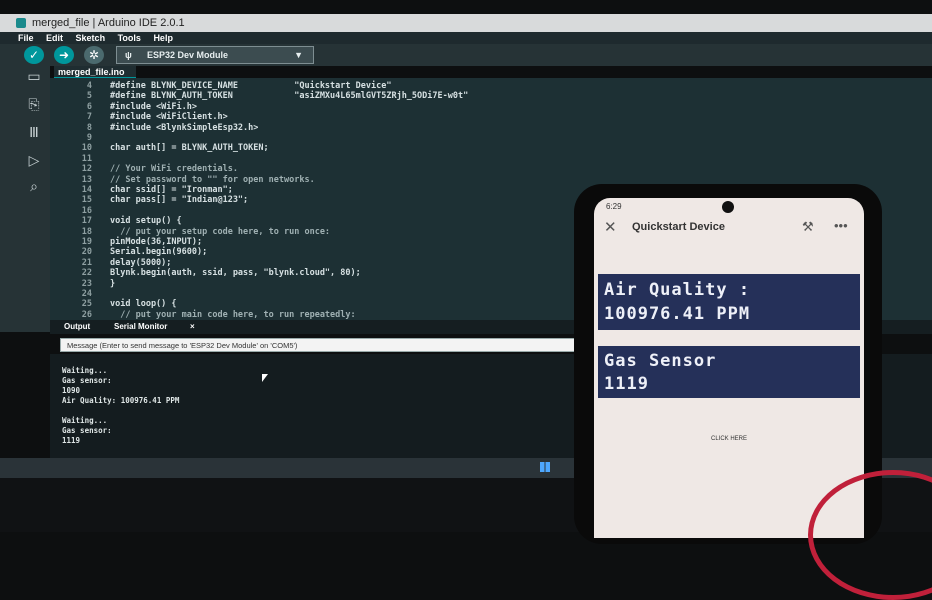  Describe the element at coordinates (729, 372) in the screenshot. I see `gas-sensor-widget: Gas Sensor 1119` at that location.